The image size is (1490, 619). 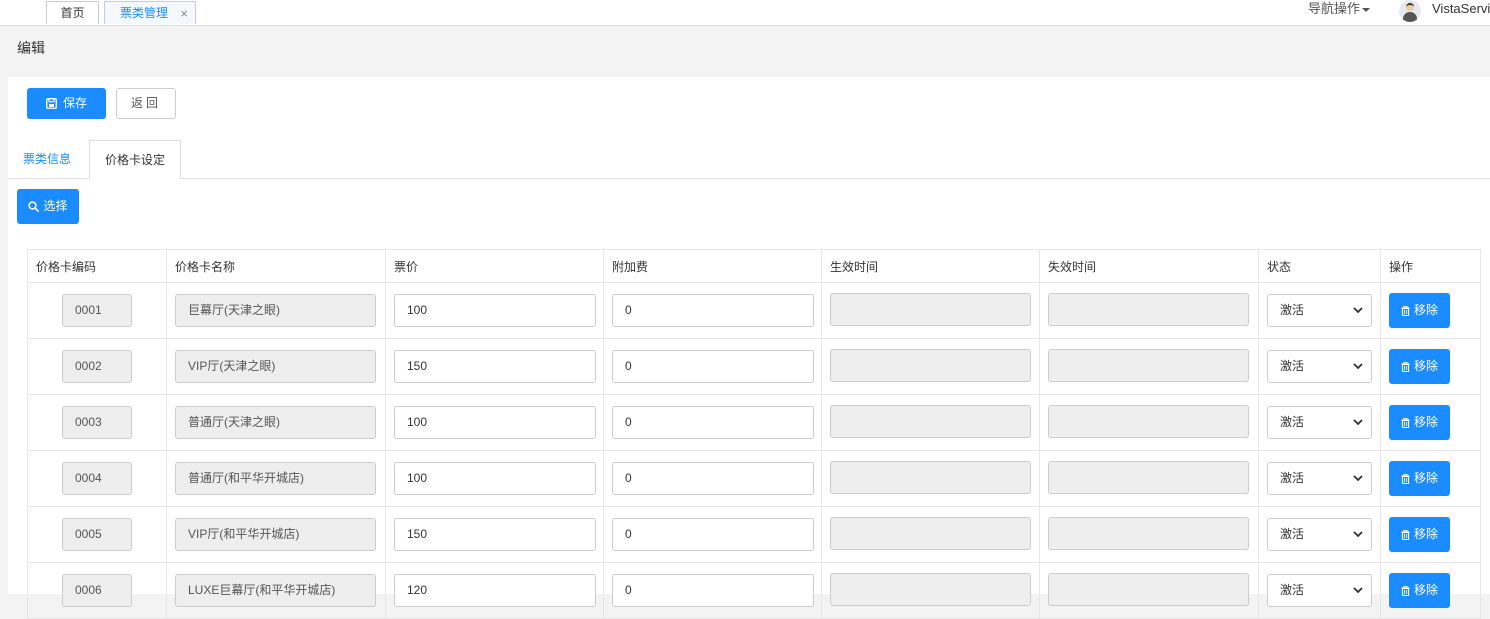 I want to click on select-label: 选择, so click(x=55, y=206).